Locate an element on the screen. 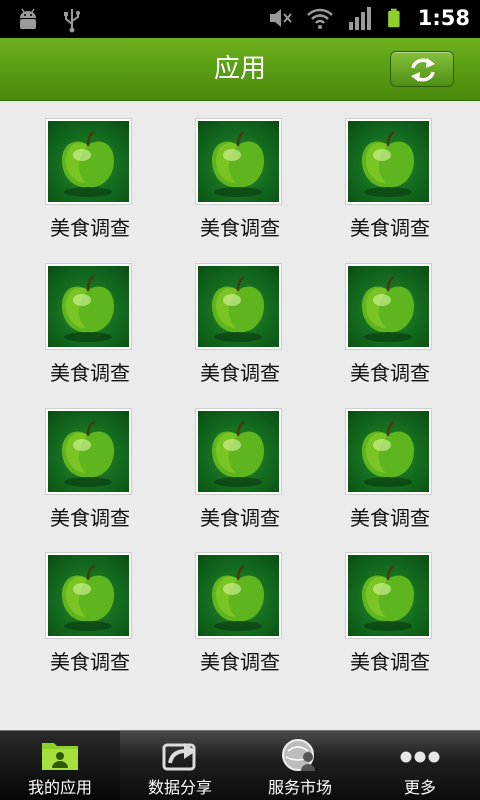 The width and height of the screenshot is (480, 800). tab-service-market: 服务市场 is located at coordinates (300, 765).